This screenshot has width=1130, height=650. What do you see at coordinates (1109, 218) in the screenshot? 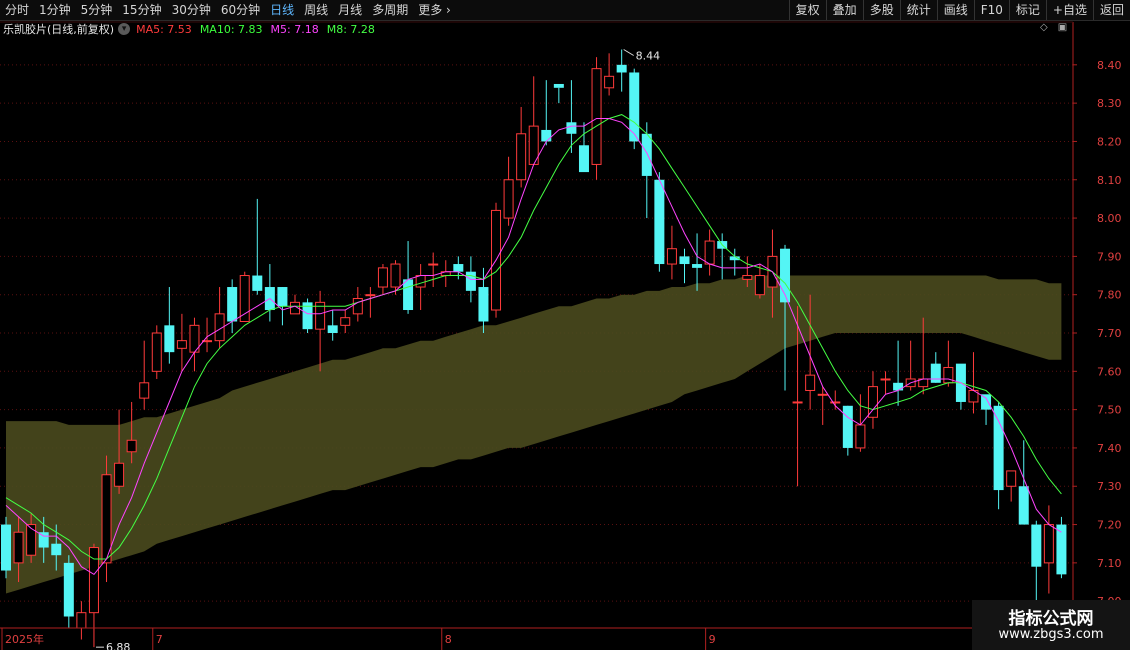
I see `y-tick-label: 8.00` at bounding box center [1109, 218].